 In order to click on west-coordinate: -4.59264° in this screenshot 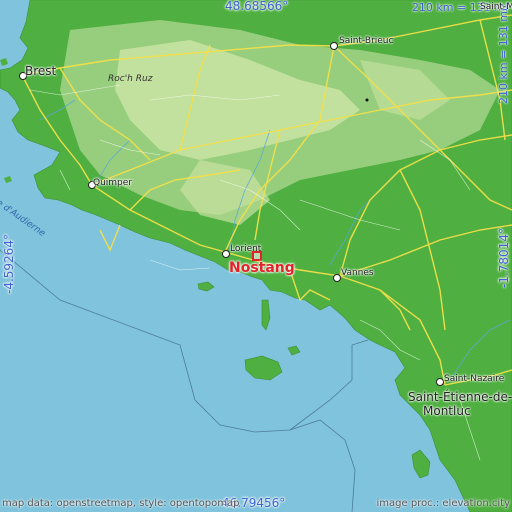, I will do `click(9, 264)`.